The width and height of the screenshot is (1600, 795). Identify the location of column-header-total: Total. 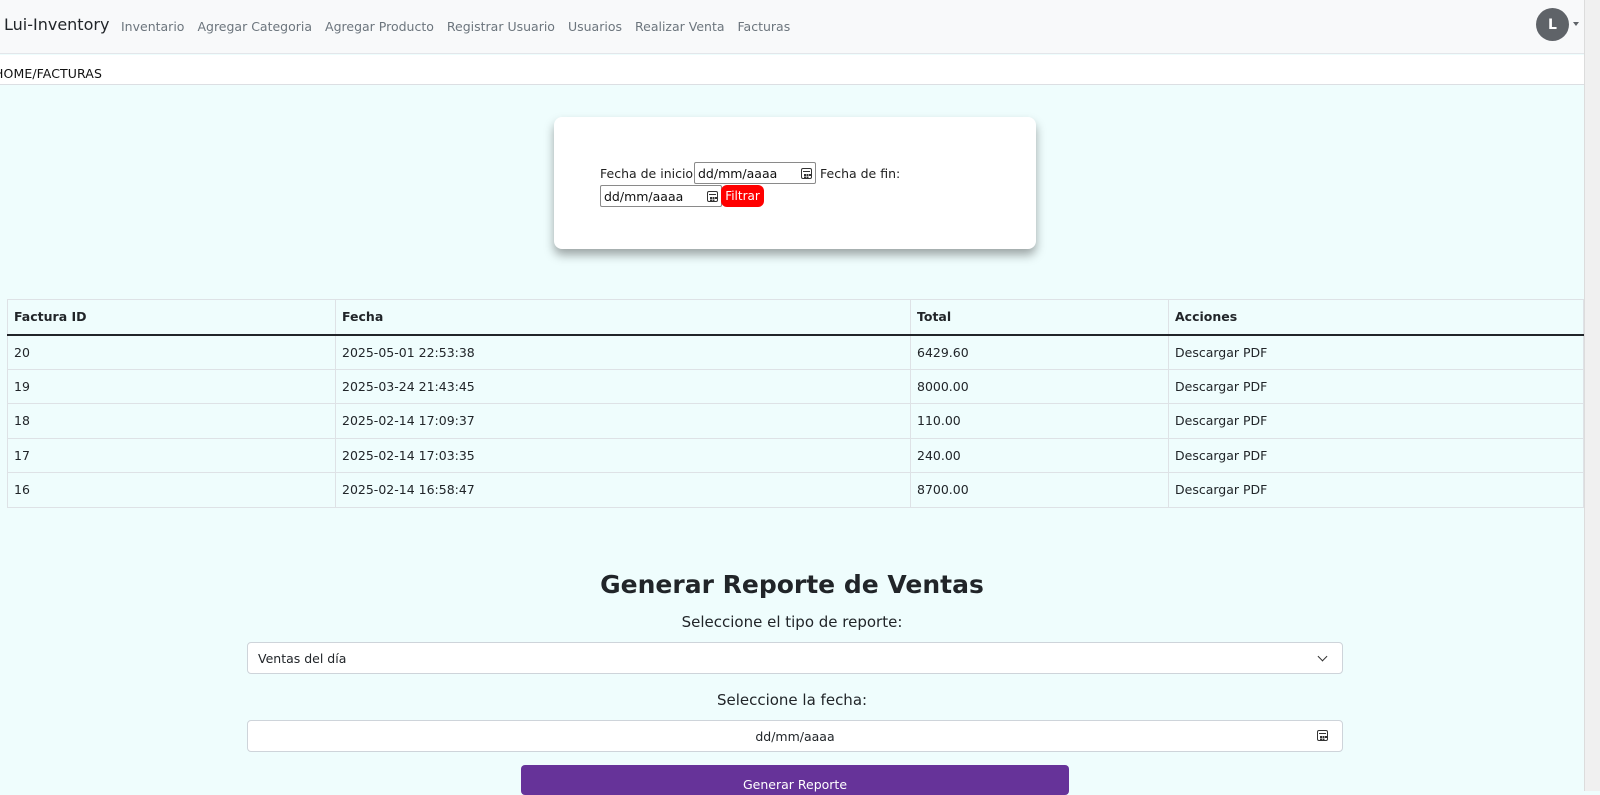
(1039, 317).